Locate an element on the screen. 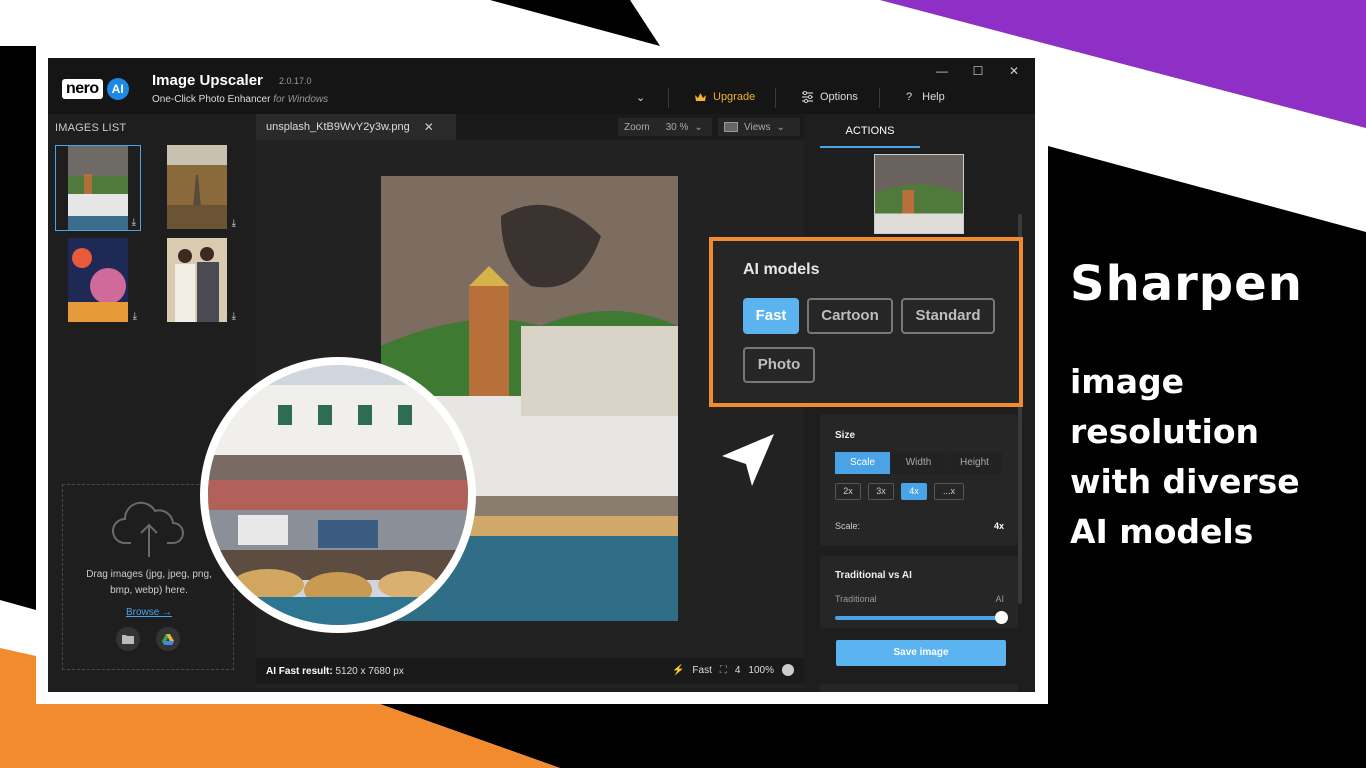  status-value: 5120 x 7680 px is located at coordinates (369, 671).